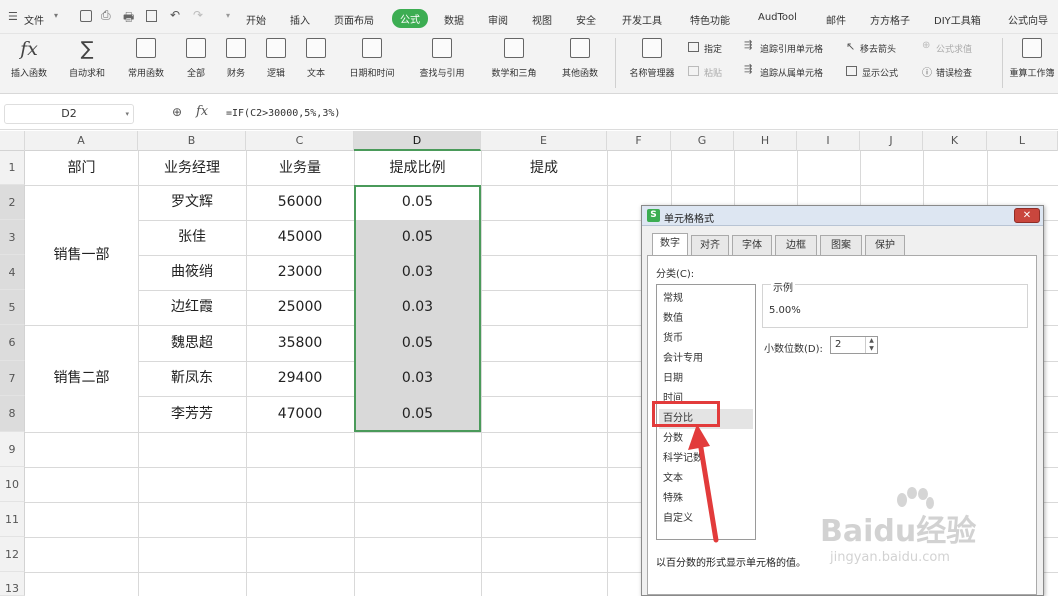 The height and width of the screenshot is (596, 1058). What do you see at coordinates (791, 48) in the screenshot?
I see `trace-precedents-button: 追踪引用单元格` at bounding box center [791, 48].